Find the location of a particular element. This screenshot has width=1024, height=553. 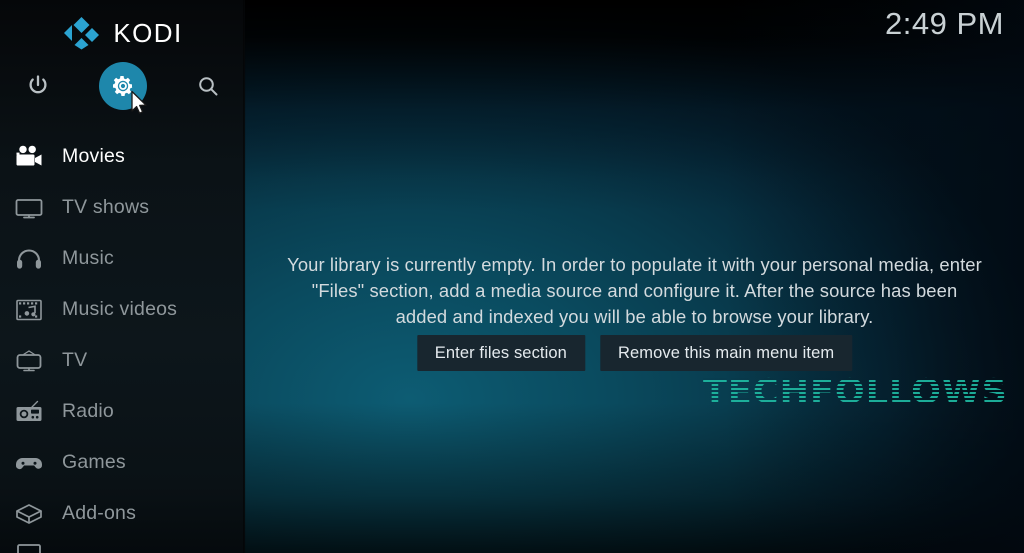

sidebar-item-music: Music is located at coordinates (122, 258).